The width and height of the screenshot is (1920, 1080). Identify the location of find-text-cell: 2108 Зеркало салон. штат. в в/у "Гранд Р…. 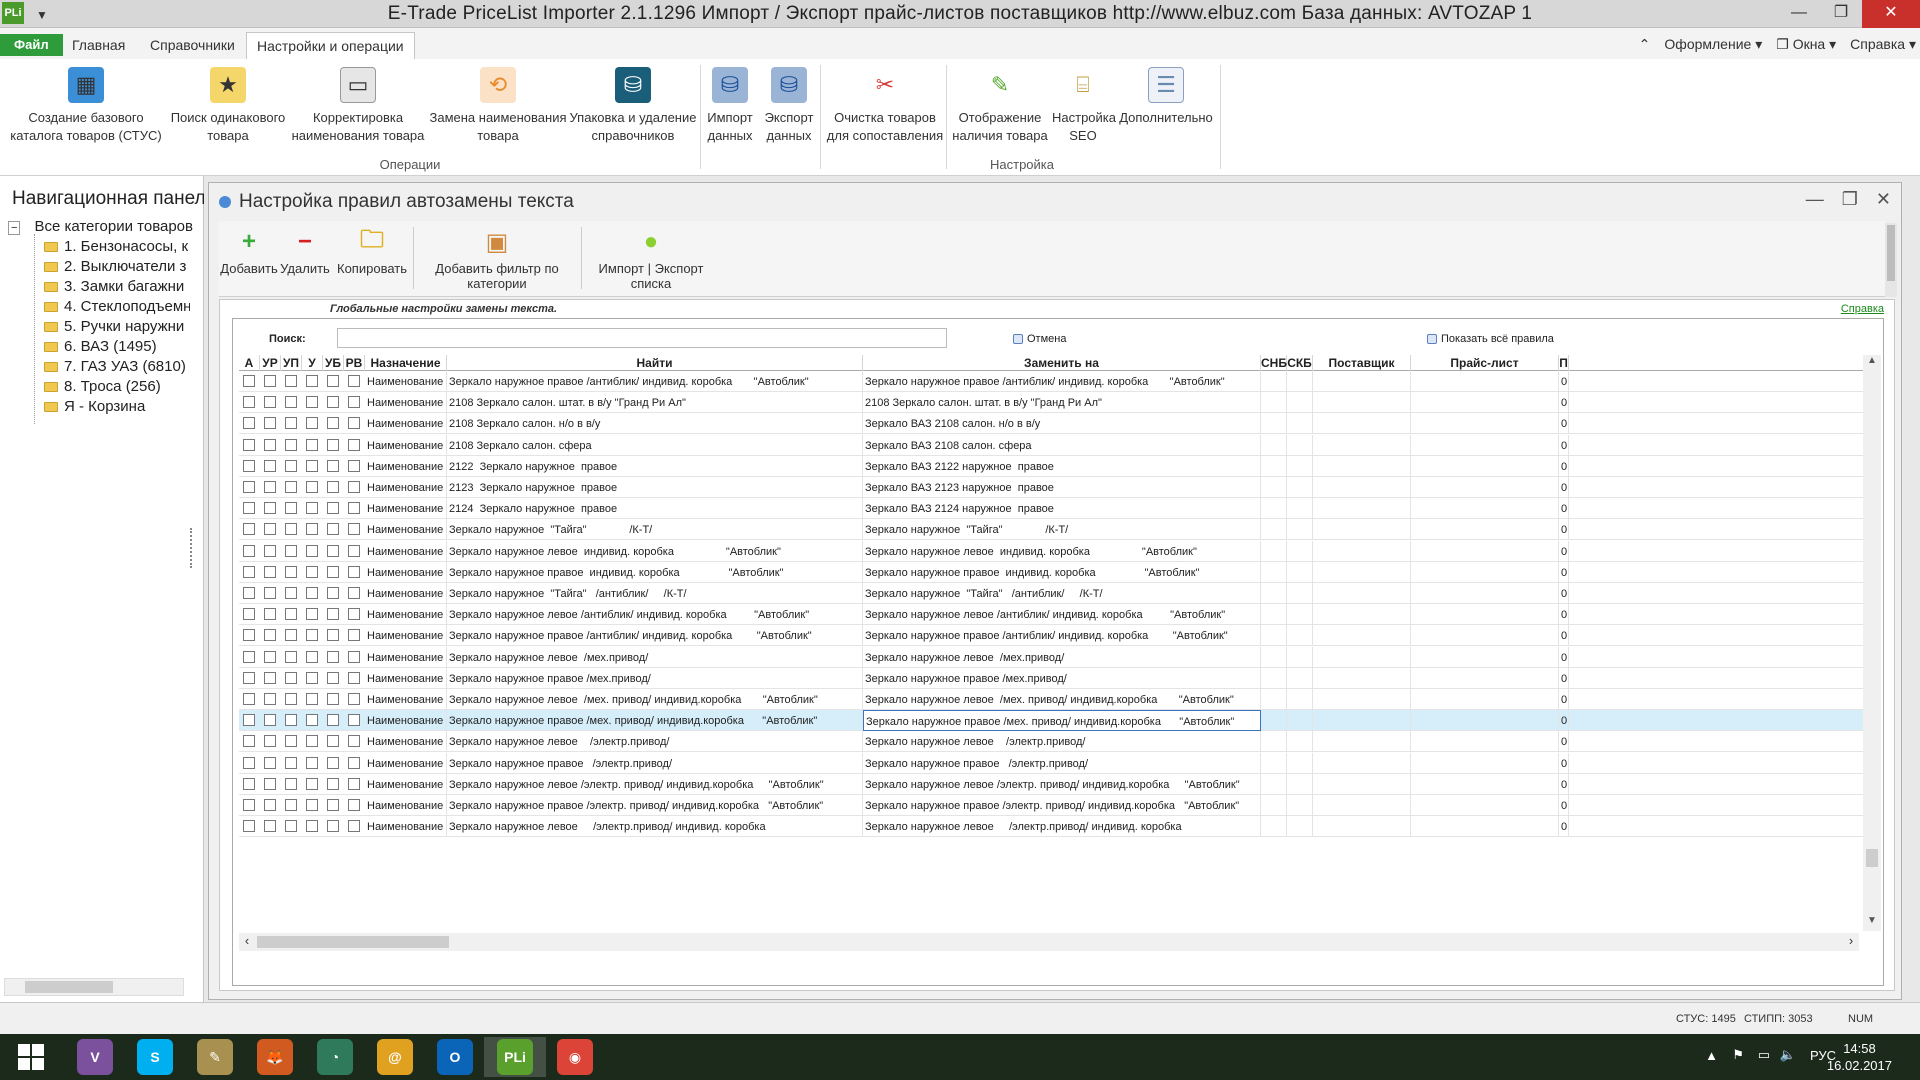
(655, 403).